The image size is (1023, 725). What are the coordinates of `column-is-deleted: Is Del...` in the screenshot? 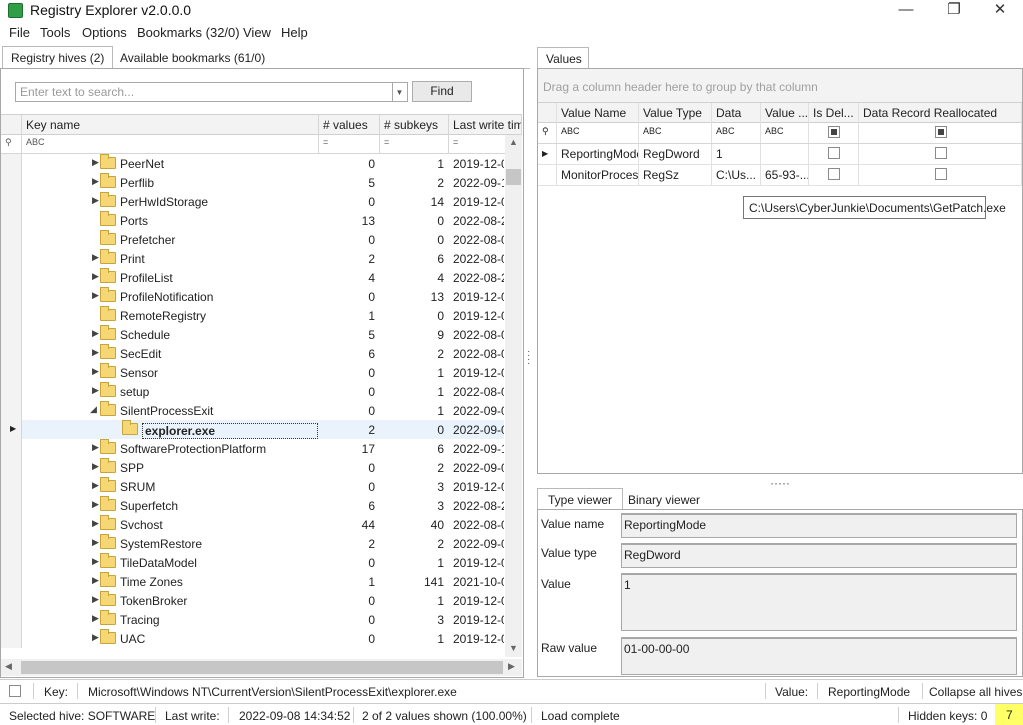 It's located at (834, 113).